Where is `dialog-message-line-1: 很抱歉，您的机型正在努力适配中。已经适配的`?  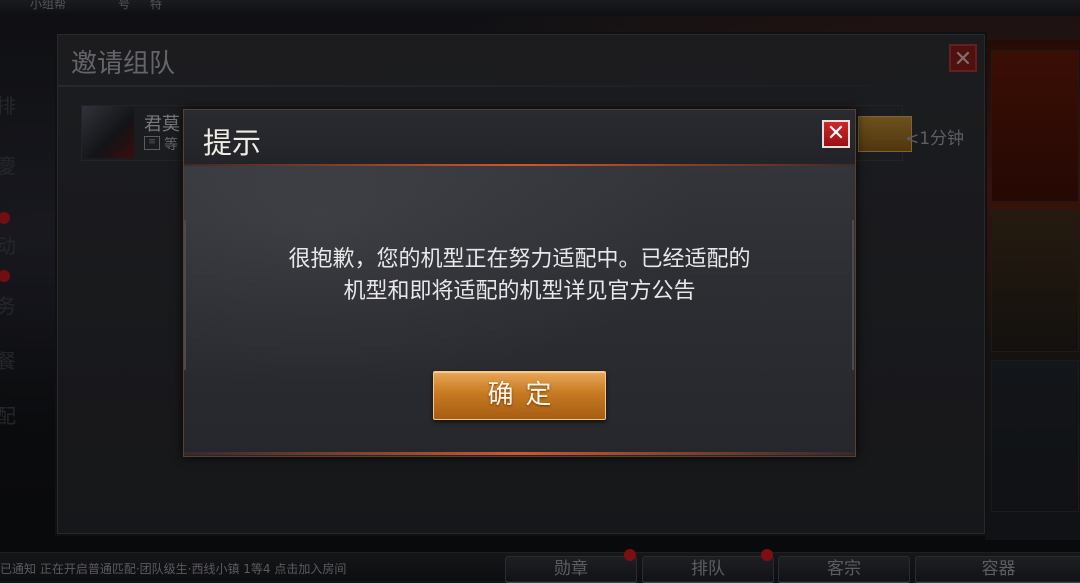
dialog-message-line-1: 很抱歉，您的机型正在努力适配中。已经适配的 is located at coordinates (519, 259).